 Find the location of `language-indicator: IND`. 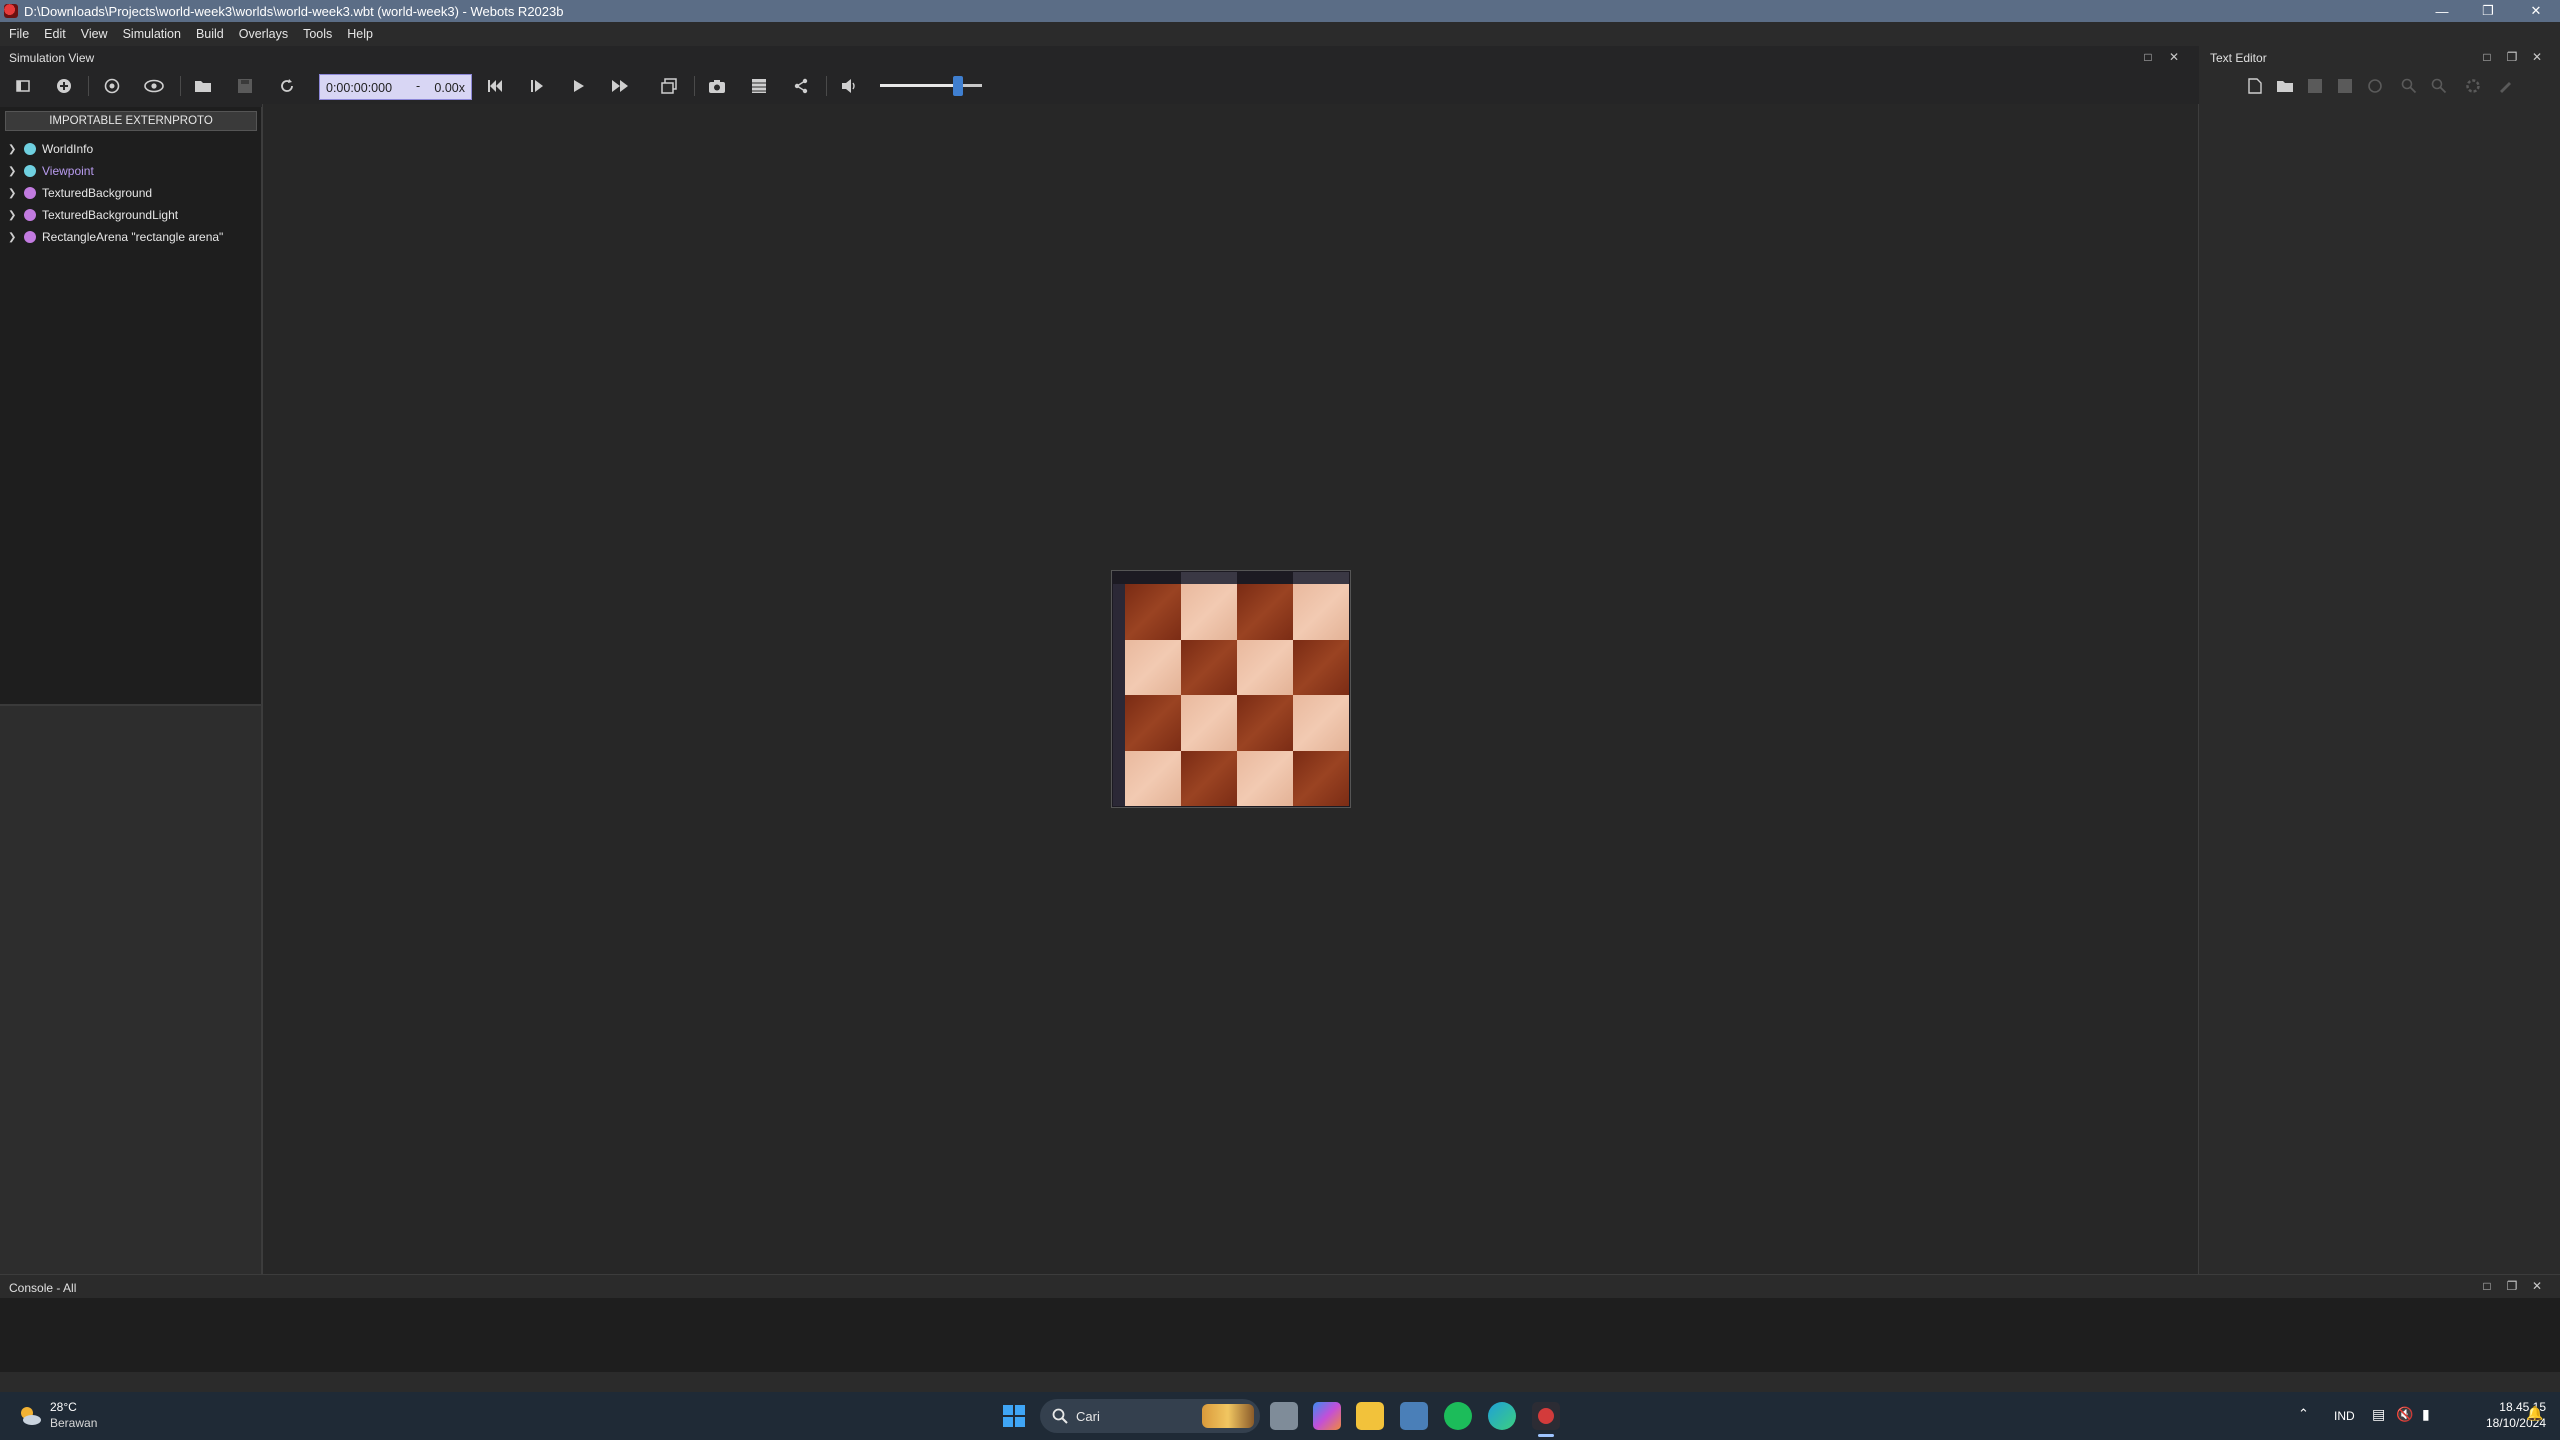

language-indicator: IND is located at coordinates (2344, 1416).